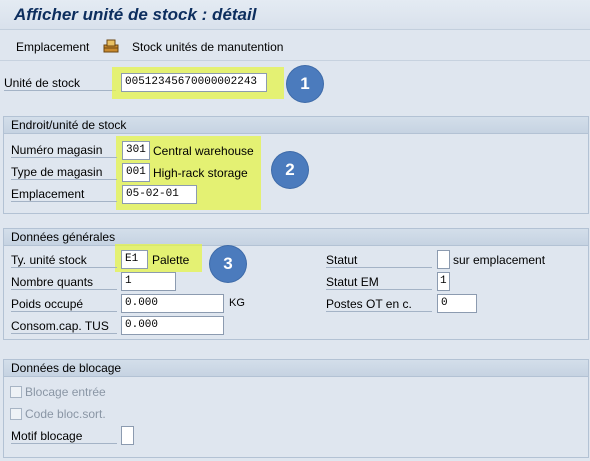  I want to click on ty-unite-field: E1, so click(134, 259).